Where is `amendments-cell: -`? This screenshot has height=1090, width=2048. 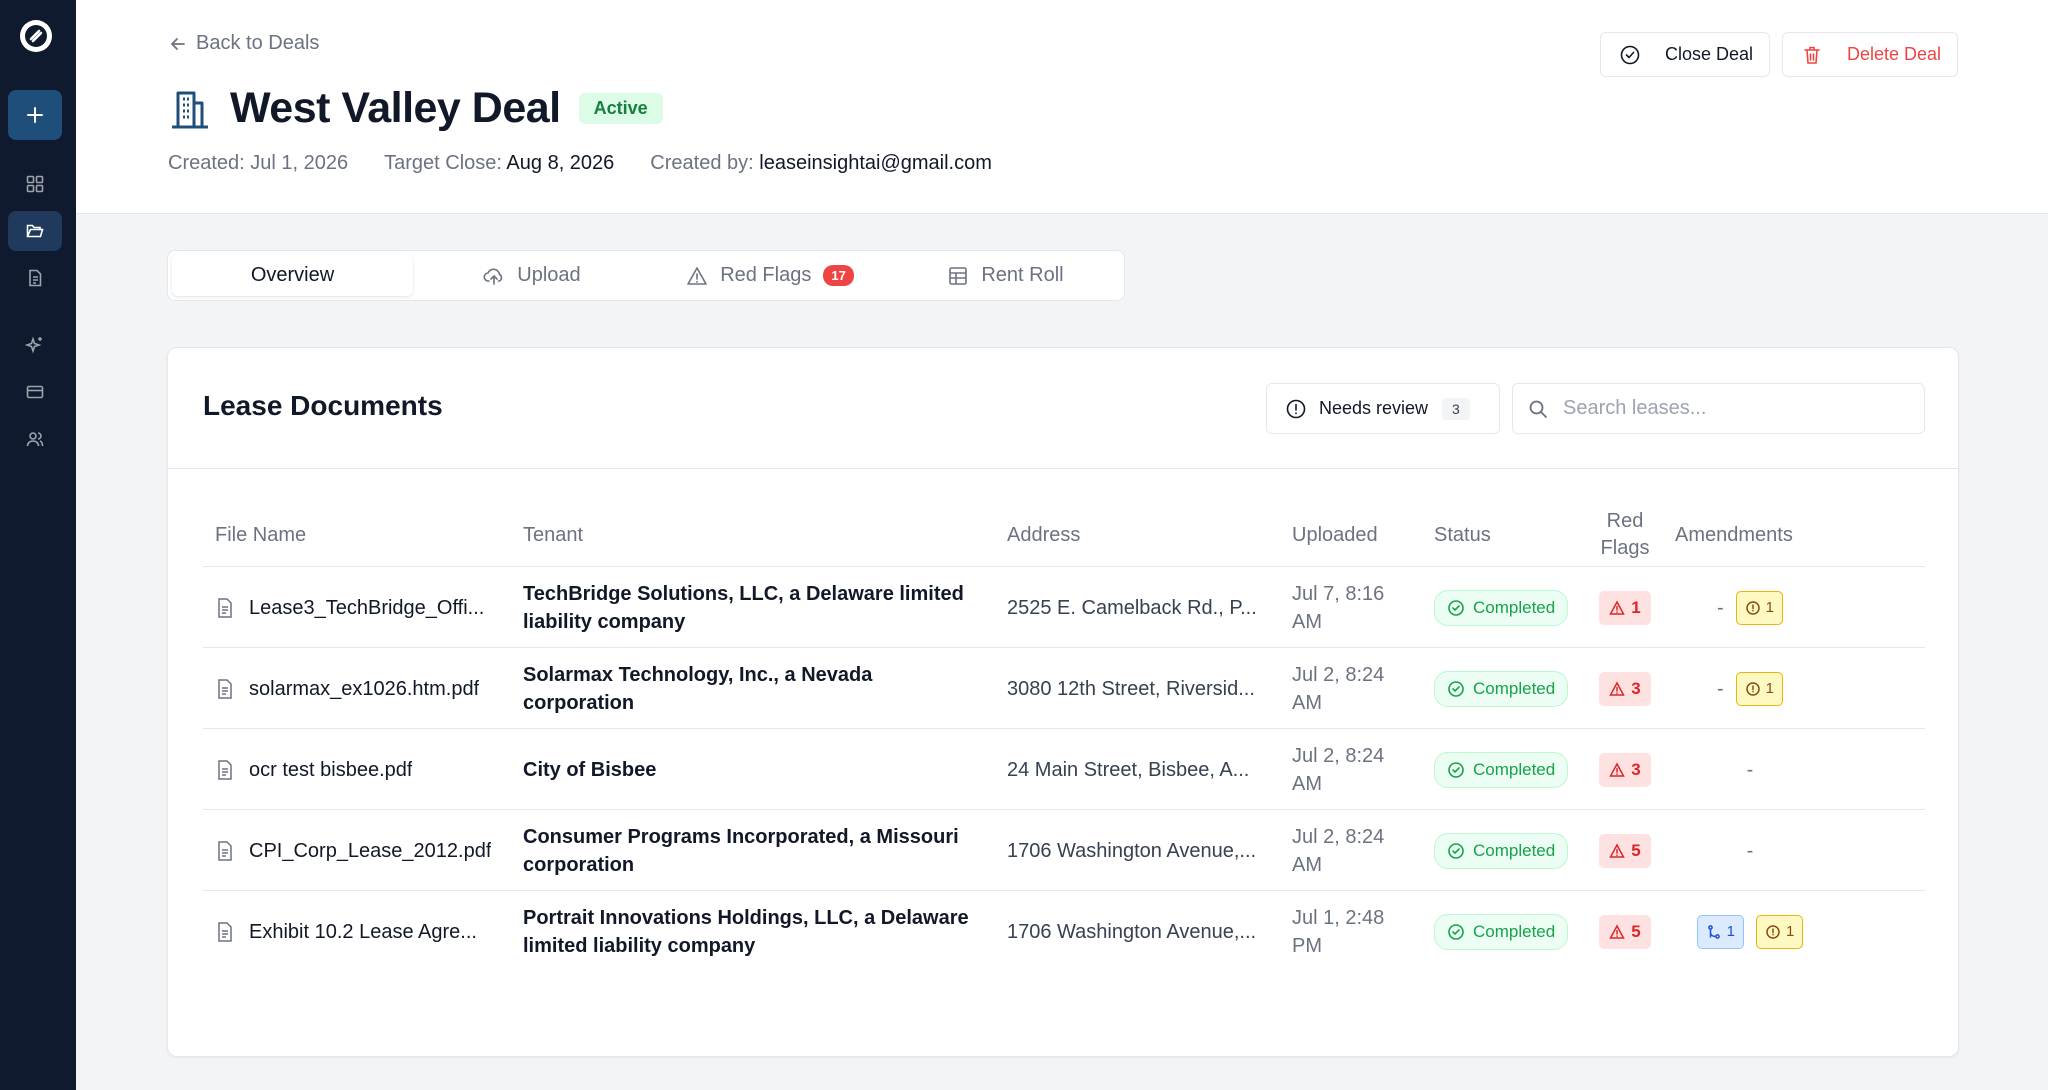 amendments-cell: - is located at coordinates (1750, 769).